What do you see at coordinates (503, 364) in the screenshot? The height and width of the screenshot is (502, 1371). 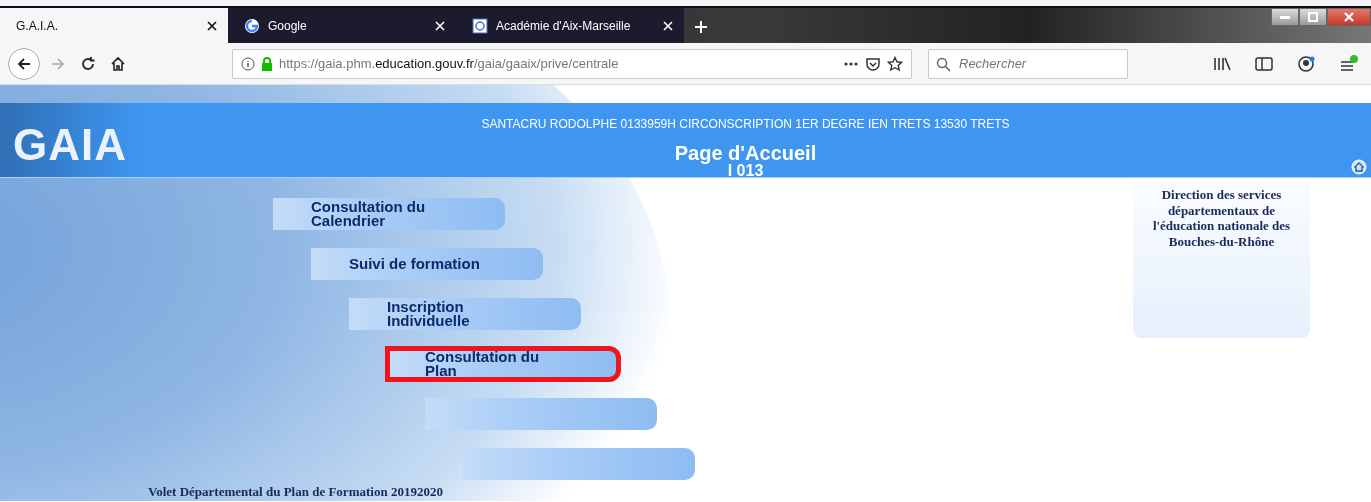 I see `menu-button: Consultation du Plan` at bounding box center [503, 364].